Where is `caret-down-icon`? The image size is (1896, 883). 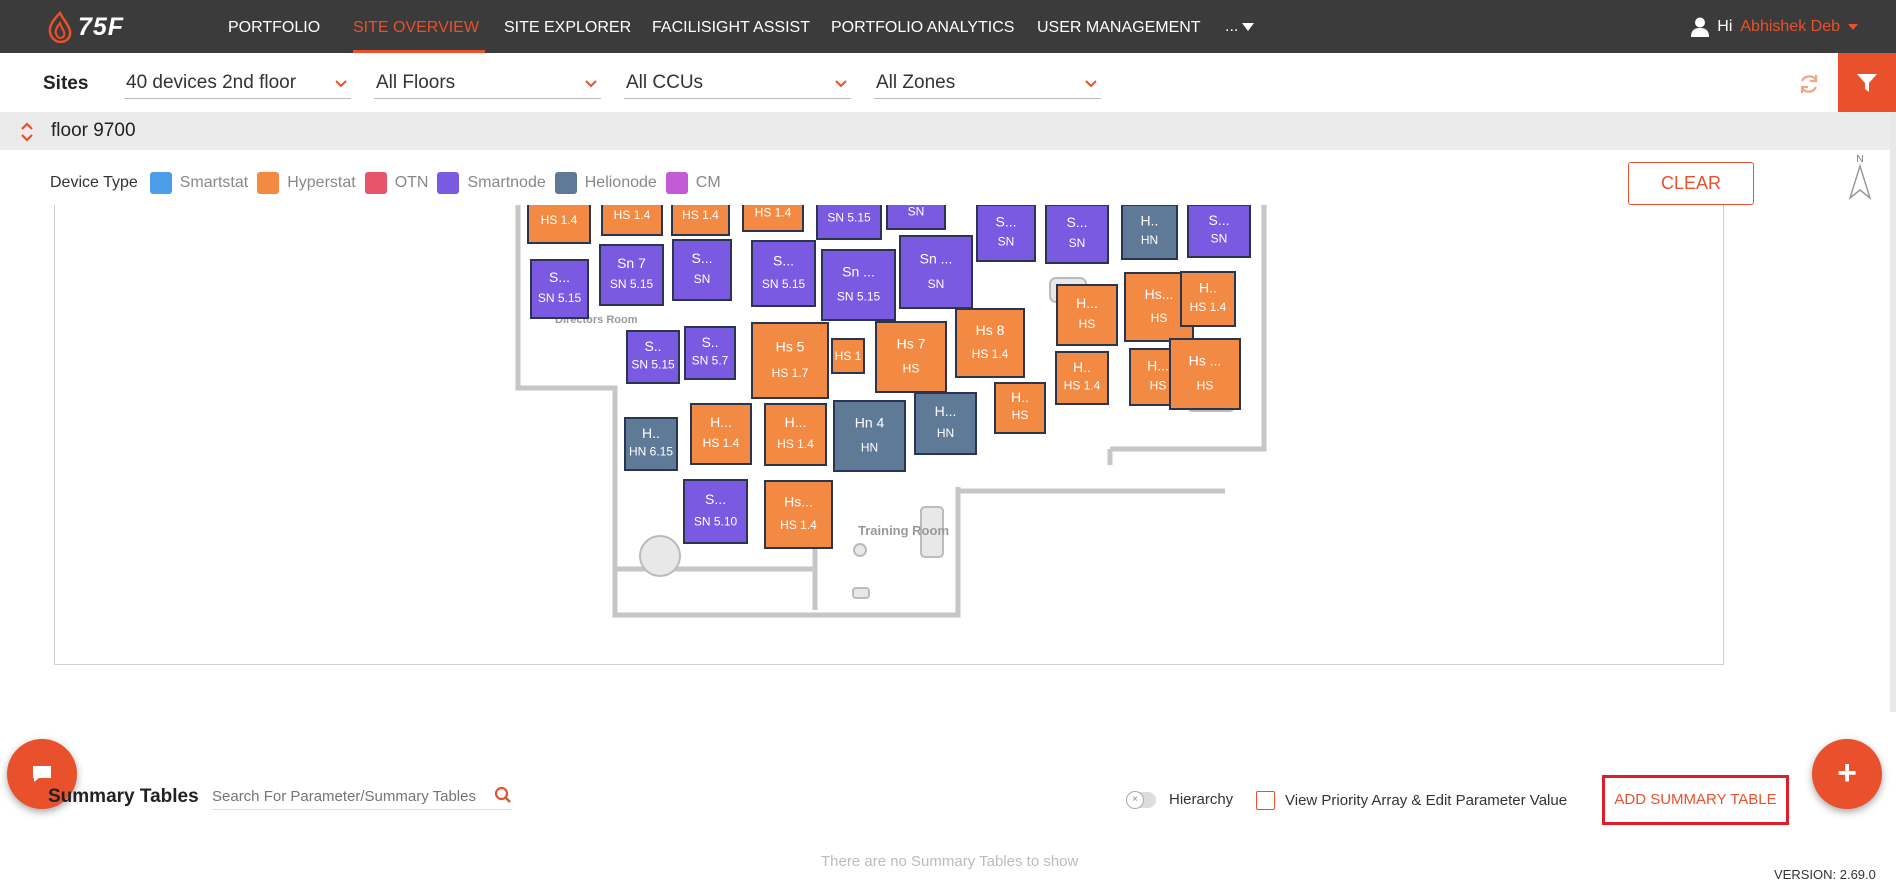 caret-down-icon is located at coordinates (1853, 26).